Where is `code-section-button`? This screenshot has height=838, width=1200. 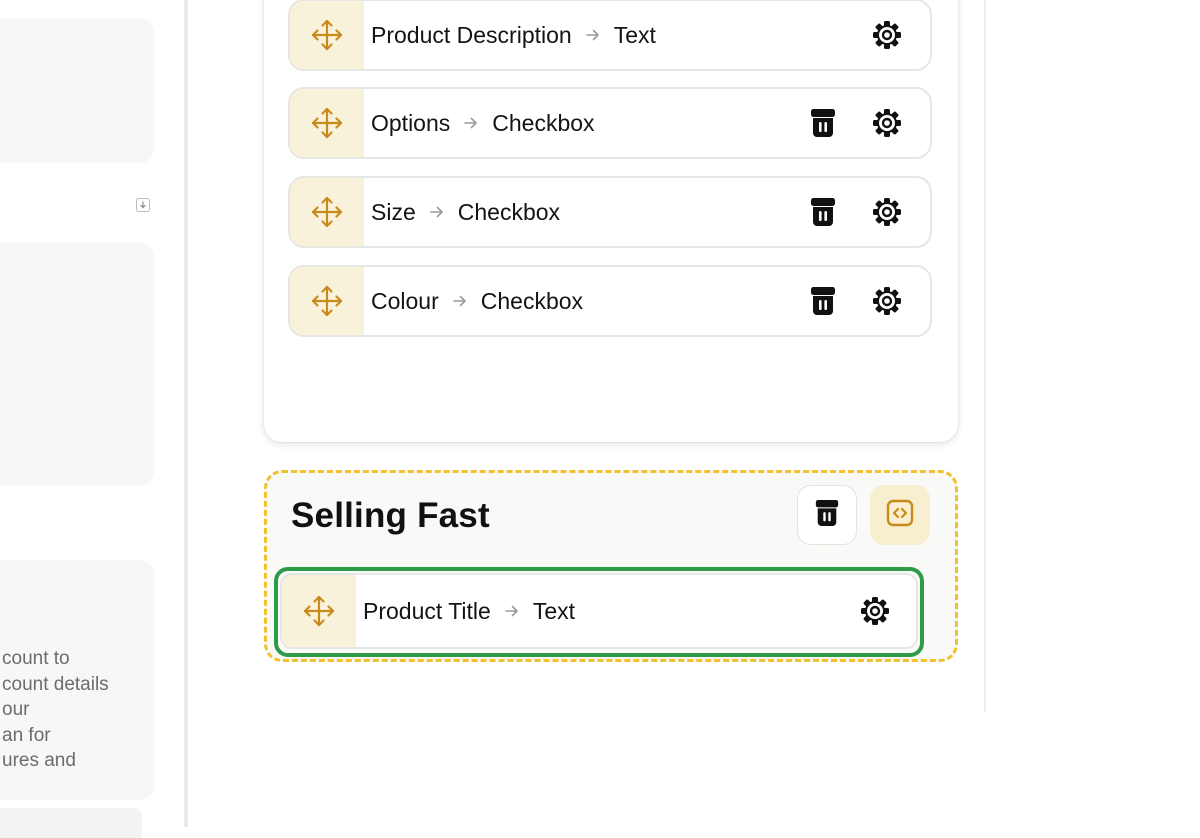 code-section-button is located at coordinates (900, 515).